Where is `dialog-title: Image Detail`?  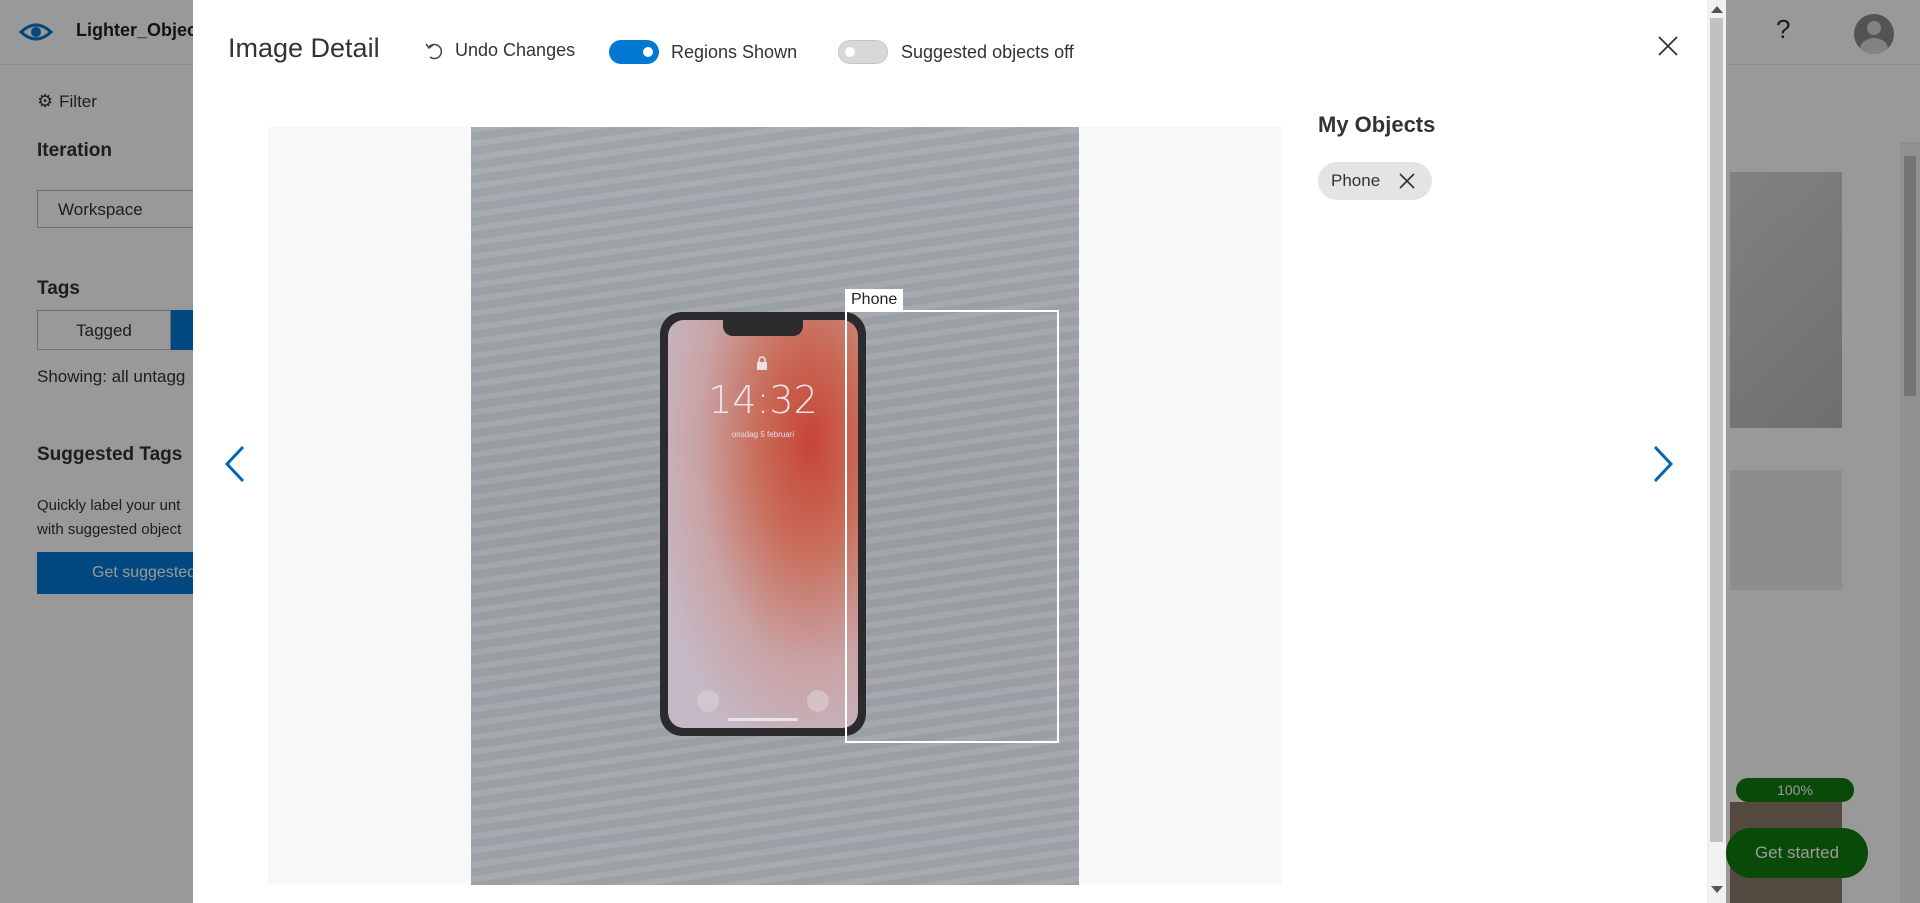
dialog-title: Image Detail is located at coordinates (304, 48).